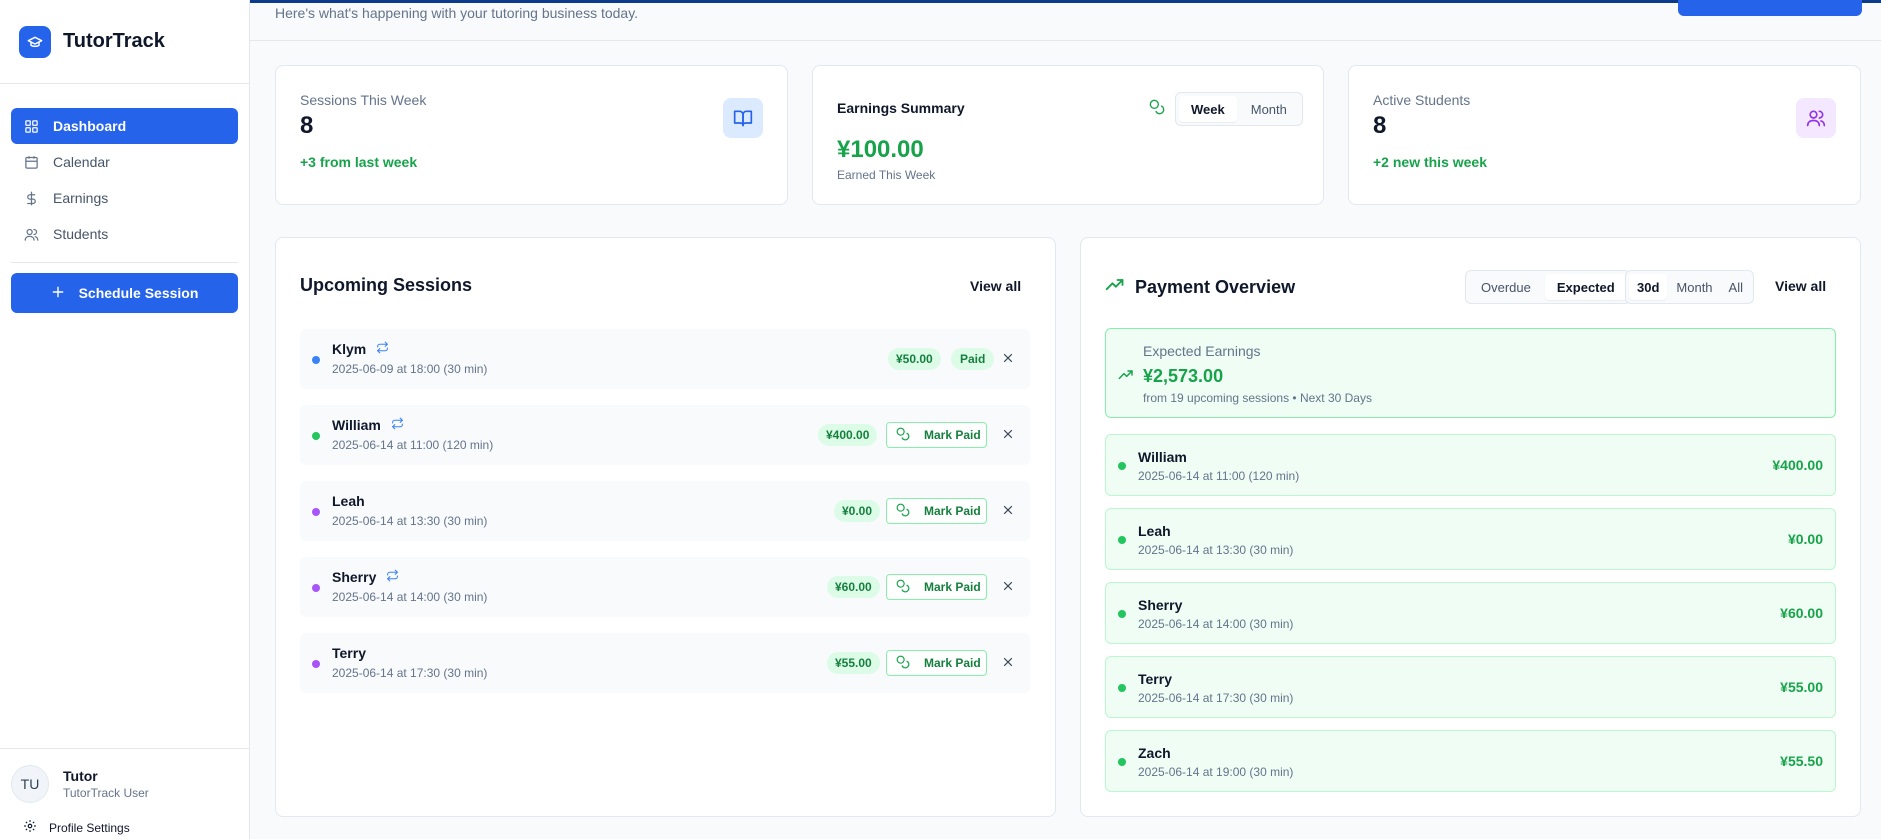 This screenshot has width=1881, height=839. Describe the element at coordinates (1215, 287) in the screenshot. I see `panel-title: Payment Overview` at that location.